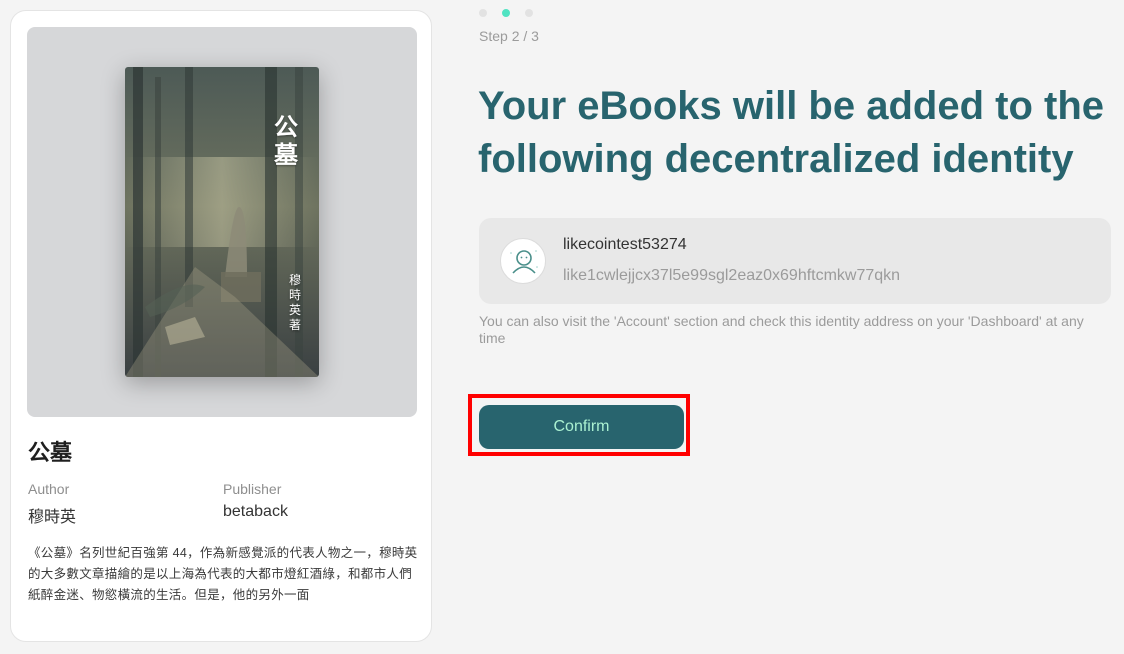 This screenshot has width=1124, height=654. I want to click on step-dot-active, so click(506, 13).